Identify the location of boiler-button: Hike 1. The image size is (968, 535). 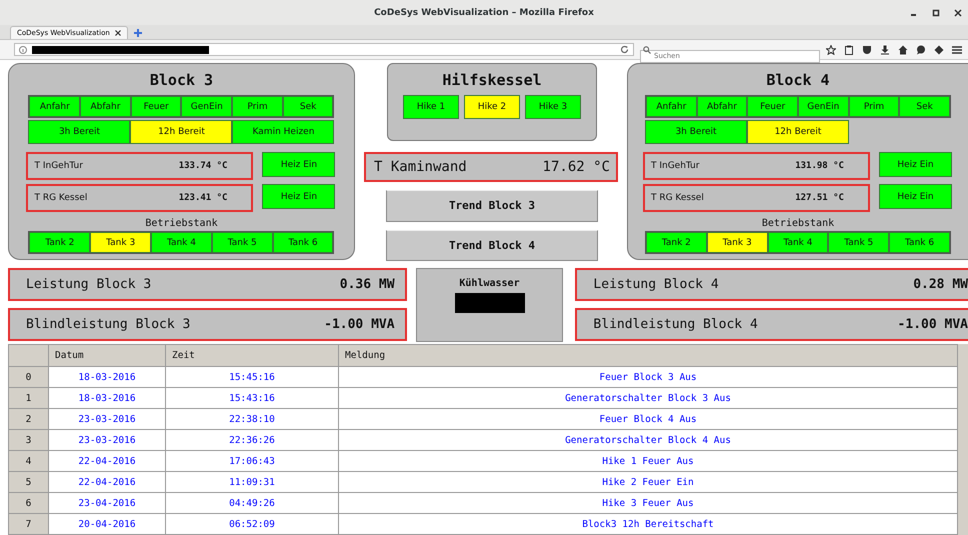
(430, 107).